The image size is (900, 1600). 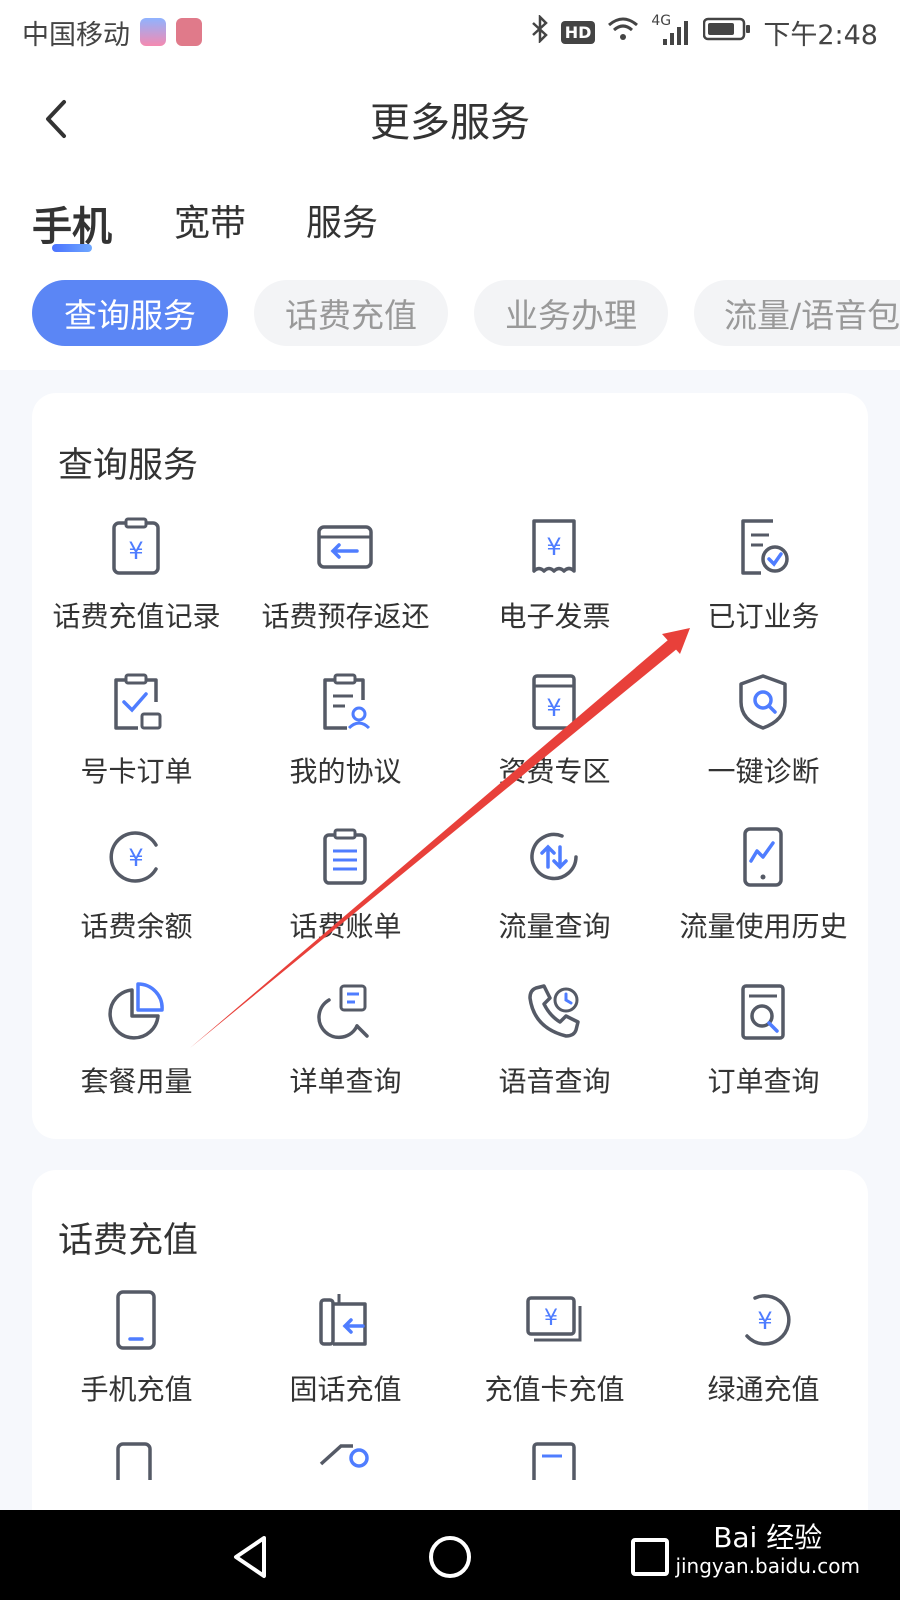 What do you see at coordinates (763, 1012) in the screenshot?
I see `order-query-icon` at bounding box center [763, 1012].